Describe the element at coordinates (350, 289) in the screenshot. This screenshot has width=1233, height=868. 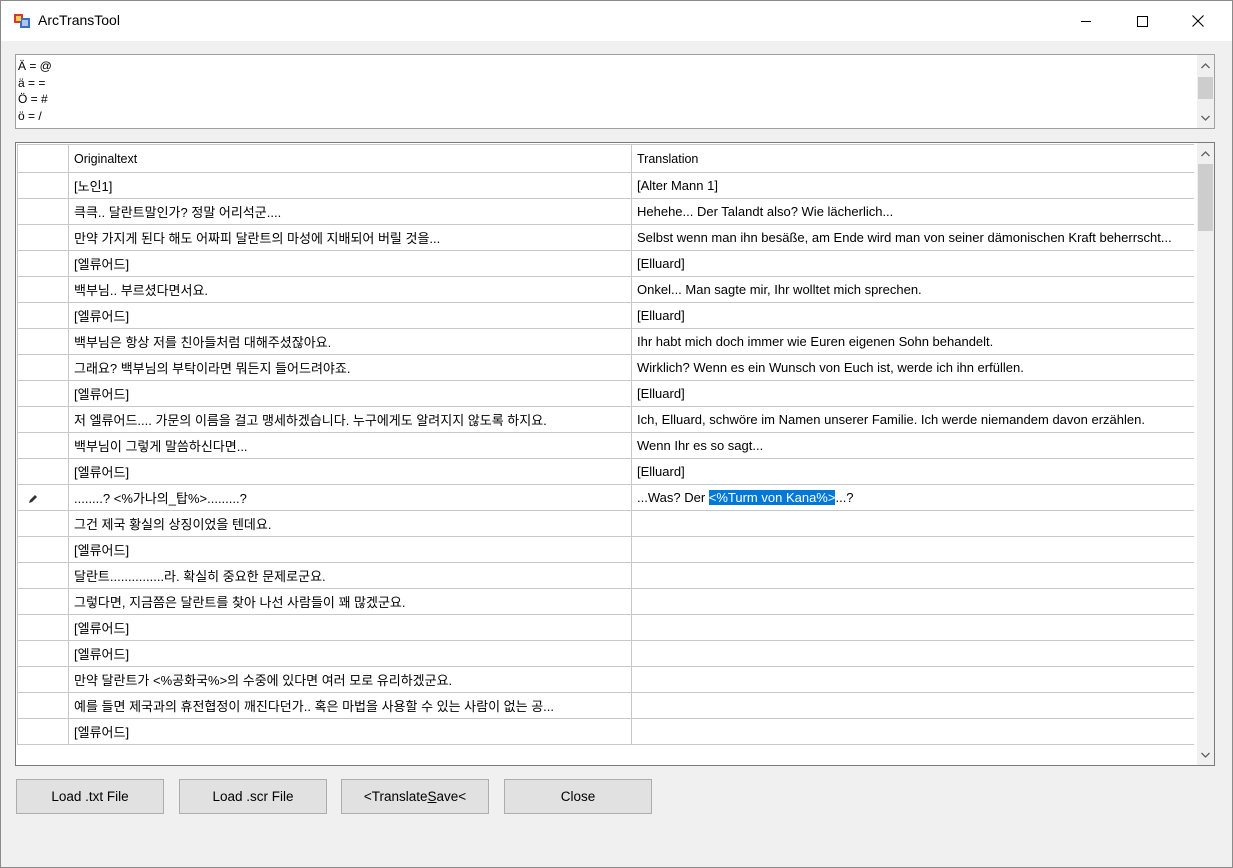
I see `cell-originaltext: 백부님.. 부르셨다면서요.` at that location.